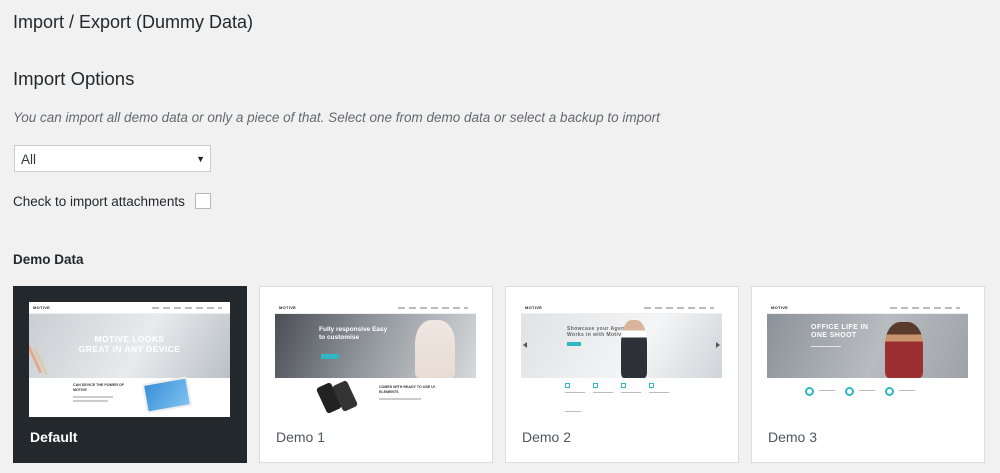 This screenshot has width=1000, height=473. I want to click on import-type-select-value: All, so click(29, 159).